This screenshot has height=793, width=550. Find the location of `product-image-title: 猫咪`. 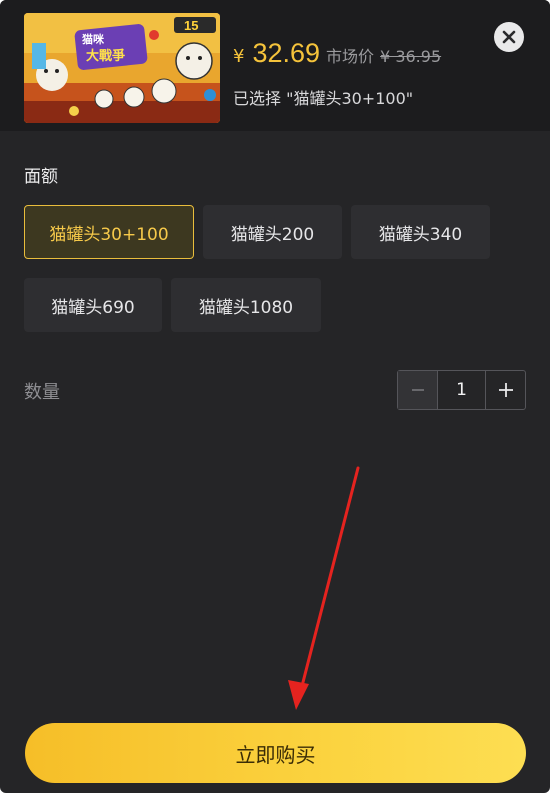

product-image-title: 猫咪 is located at coordinates (93, 39).